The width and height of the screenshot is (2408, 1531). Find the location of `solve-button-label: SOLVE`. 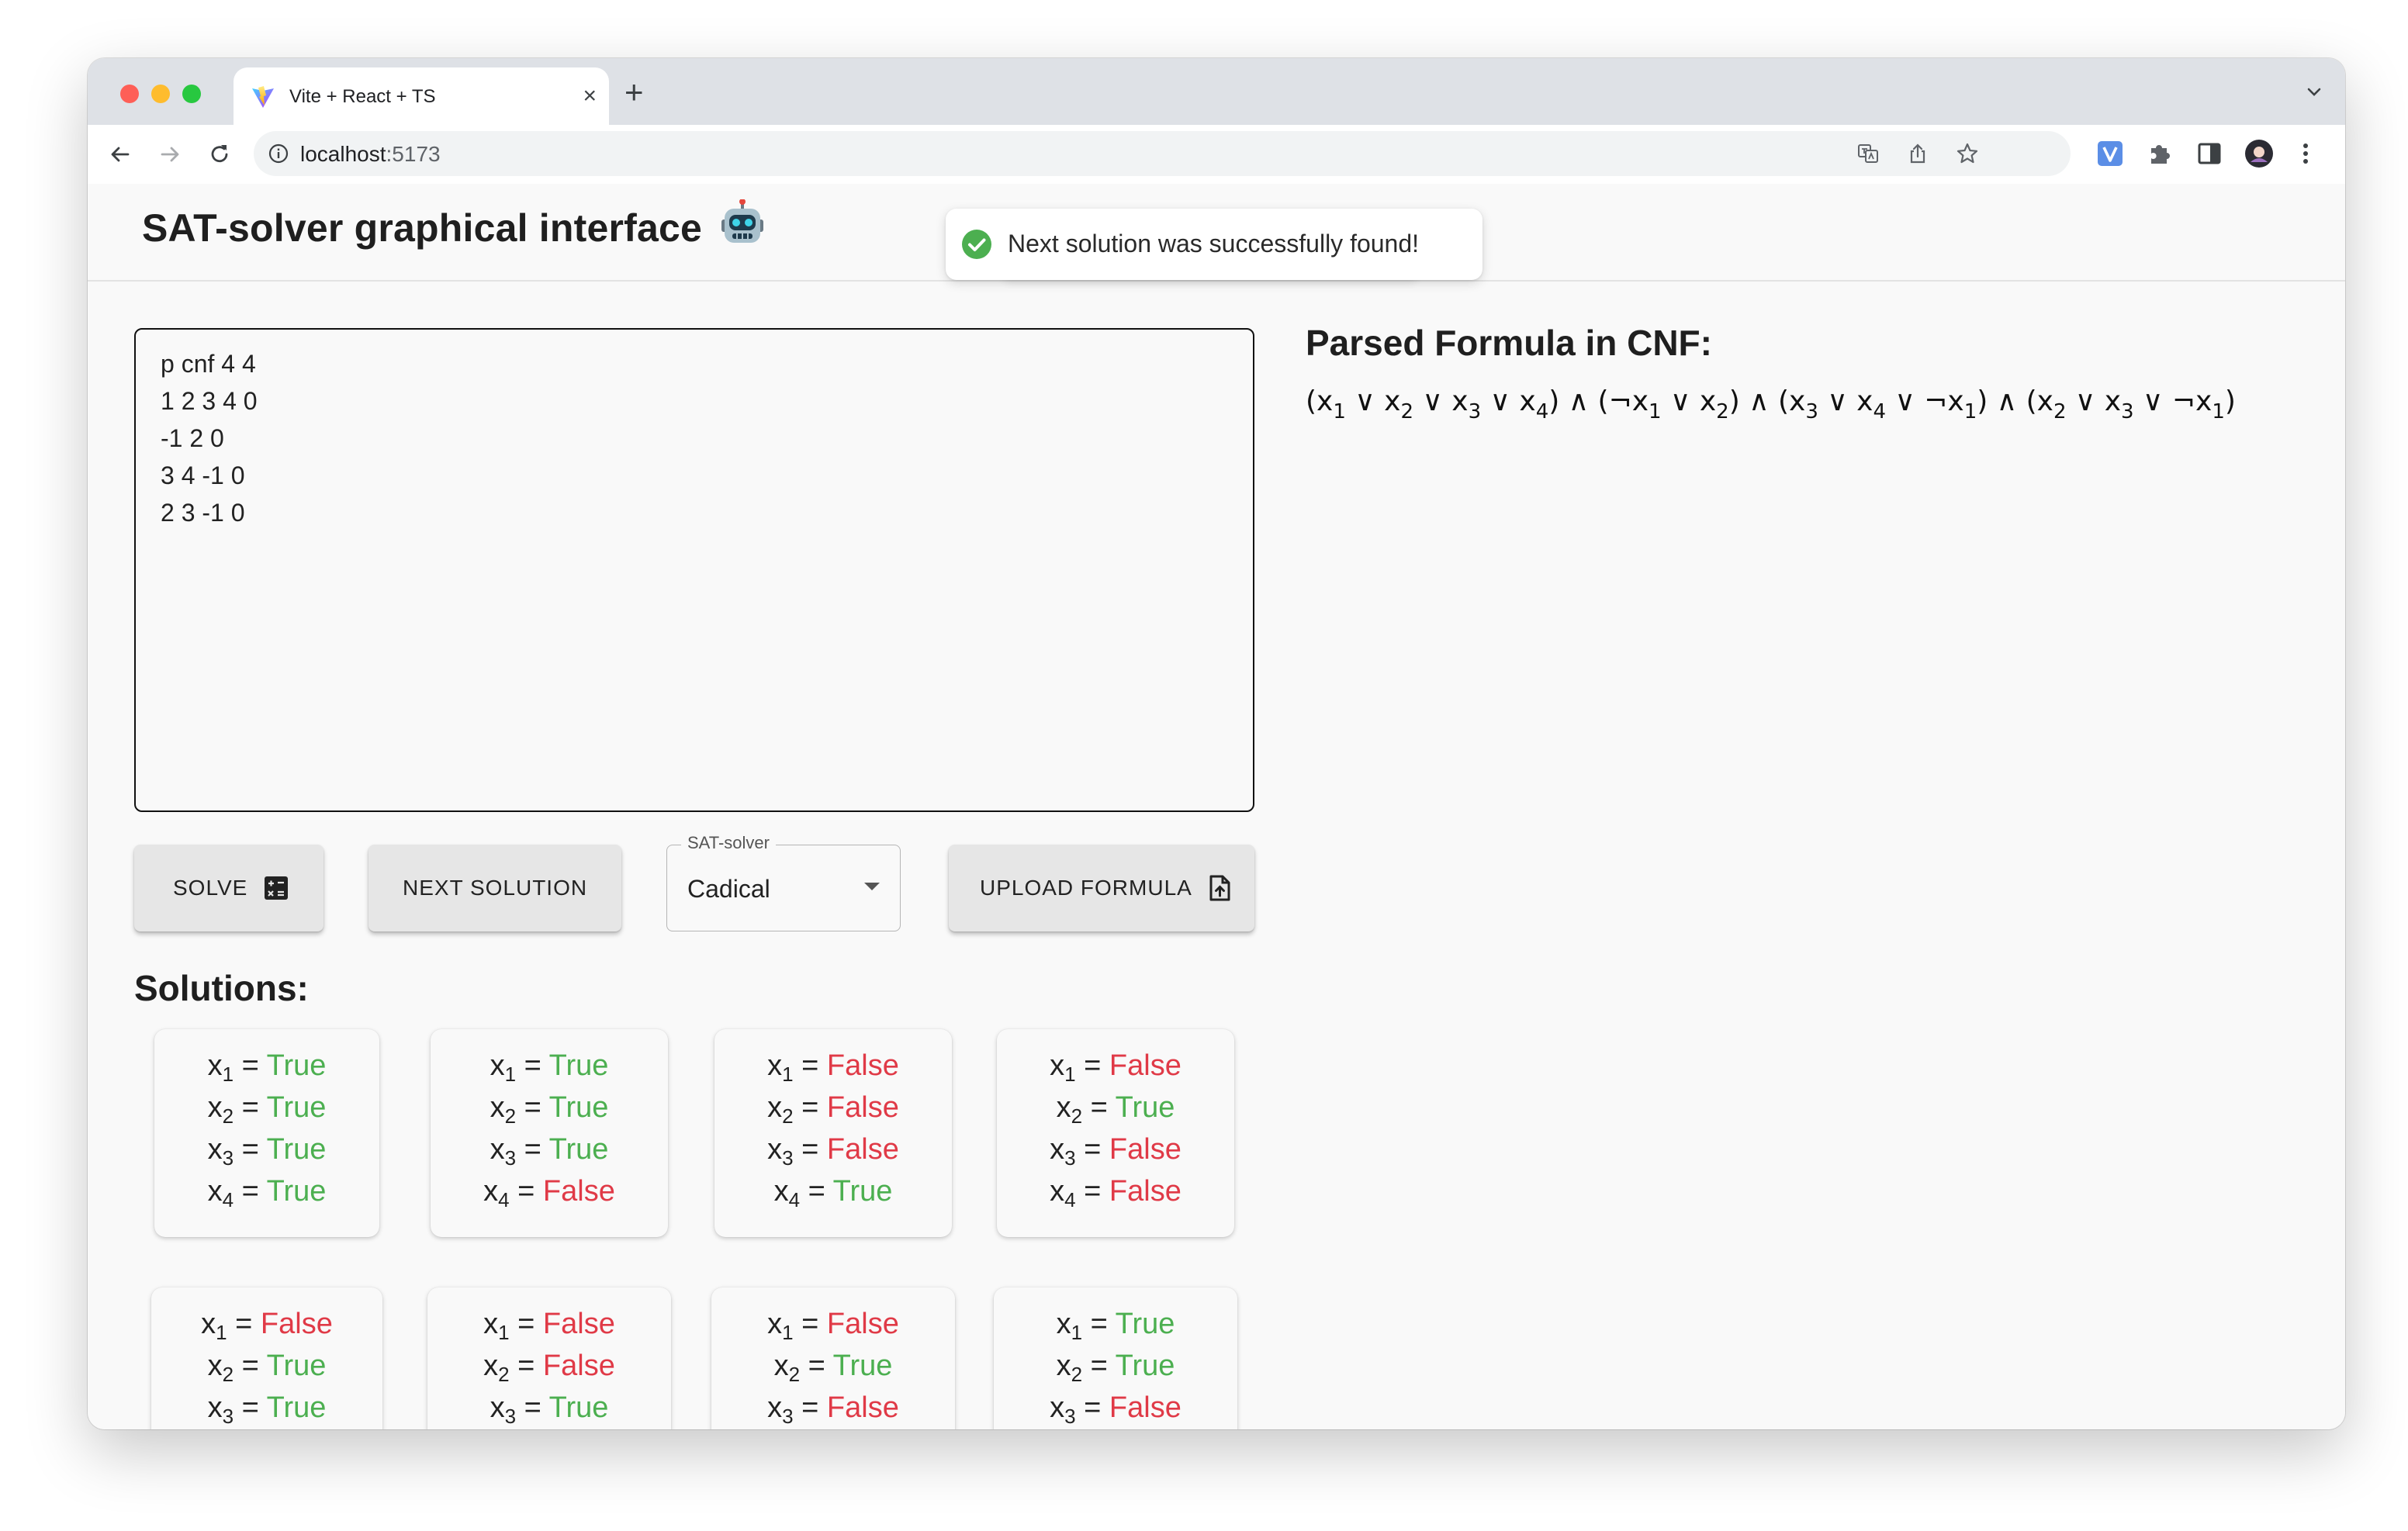

solve-button-label: SOLVE is located at coordinates (210, 888).